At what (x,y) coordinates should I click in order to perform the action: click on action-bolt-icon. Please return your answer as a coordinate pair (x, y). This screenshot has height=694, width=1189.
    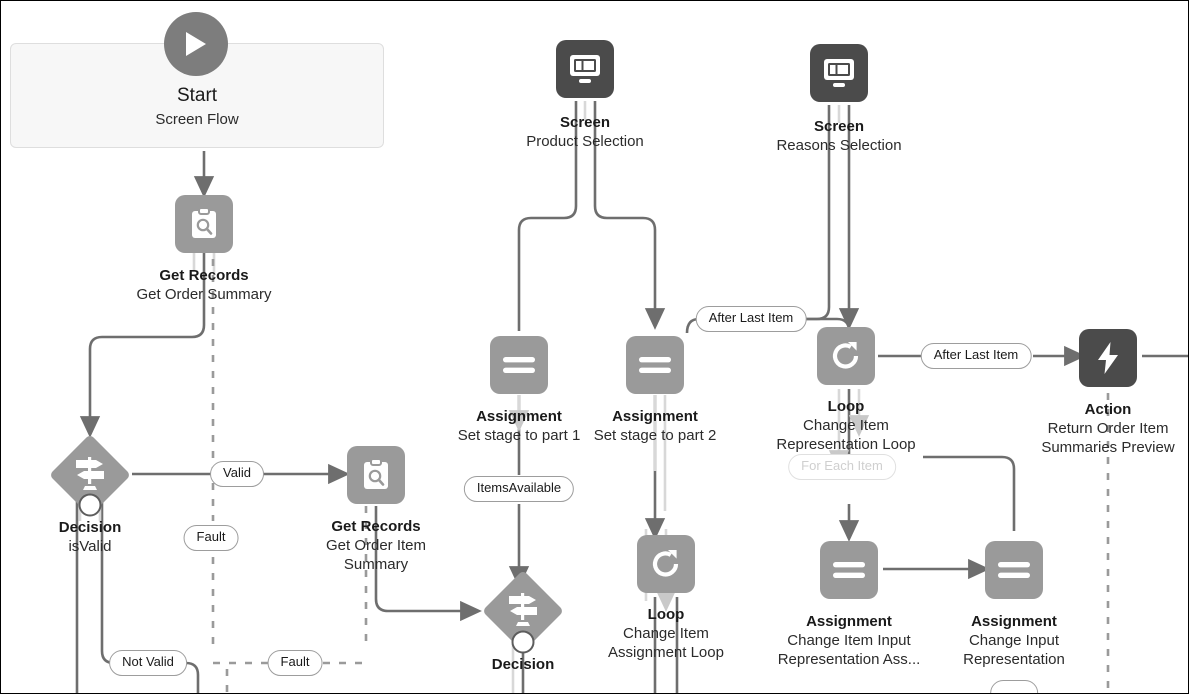
    Looking at the image, I should click on (1108, 358).